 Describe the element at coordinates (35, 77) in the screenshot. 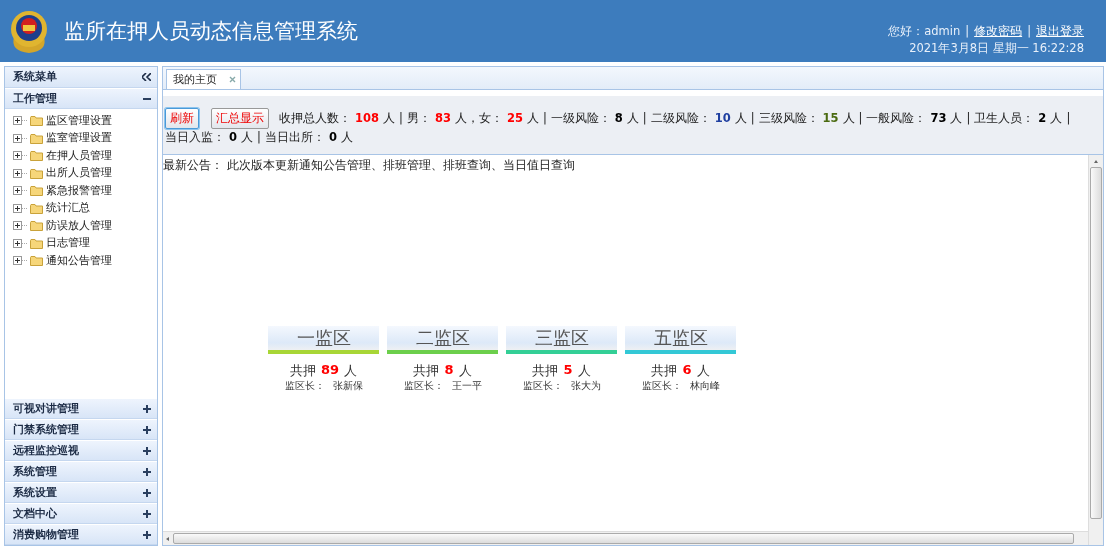

I see `sidebar-title: 系统菜单` at that location.